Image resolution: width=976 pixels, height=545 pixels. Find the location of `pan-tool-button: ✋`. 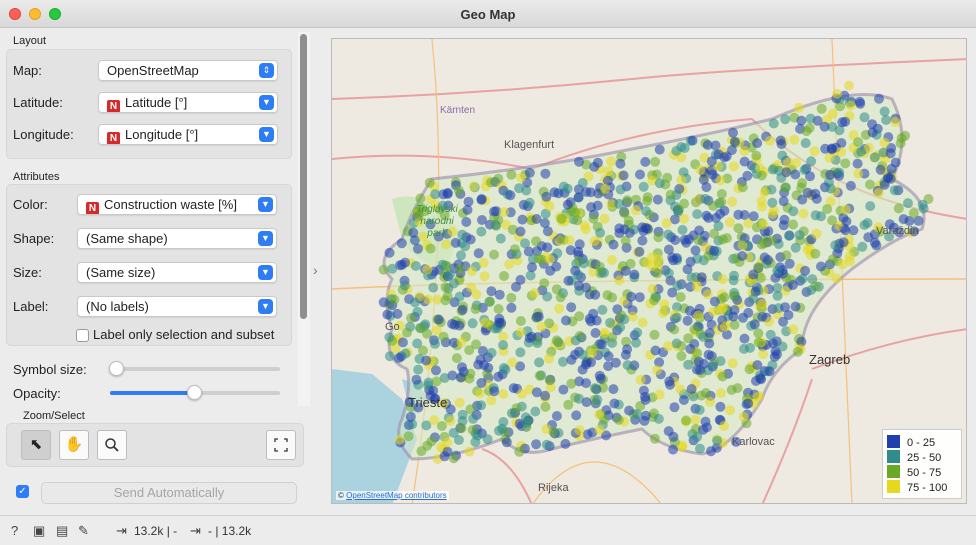

pan-tool-button: ✋ is located at coordinates (74, 445).